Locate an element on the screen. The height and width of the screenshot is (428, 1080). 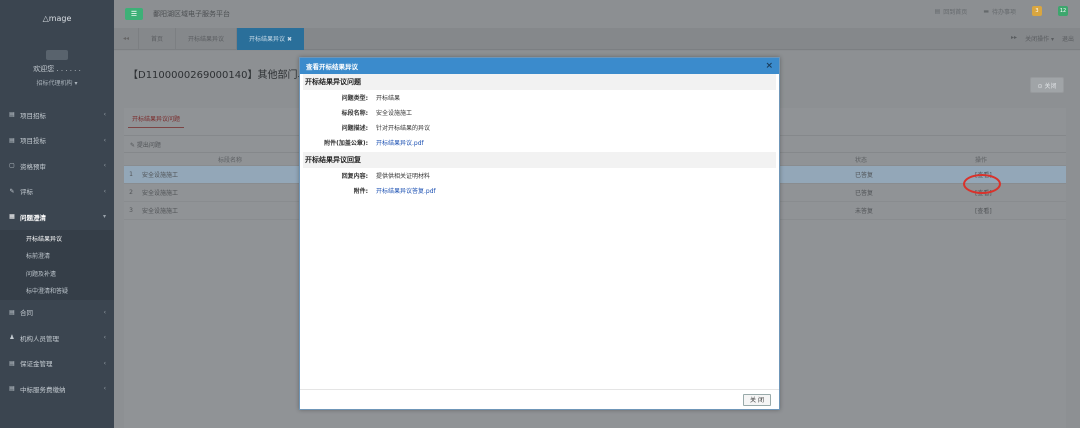
close-actions-dropdown: 关闭操作 ▾ is located at coordinates (1039, 38).